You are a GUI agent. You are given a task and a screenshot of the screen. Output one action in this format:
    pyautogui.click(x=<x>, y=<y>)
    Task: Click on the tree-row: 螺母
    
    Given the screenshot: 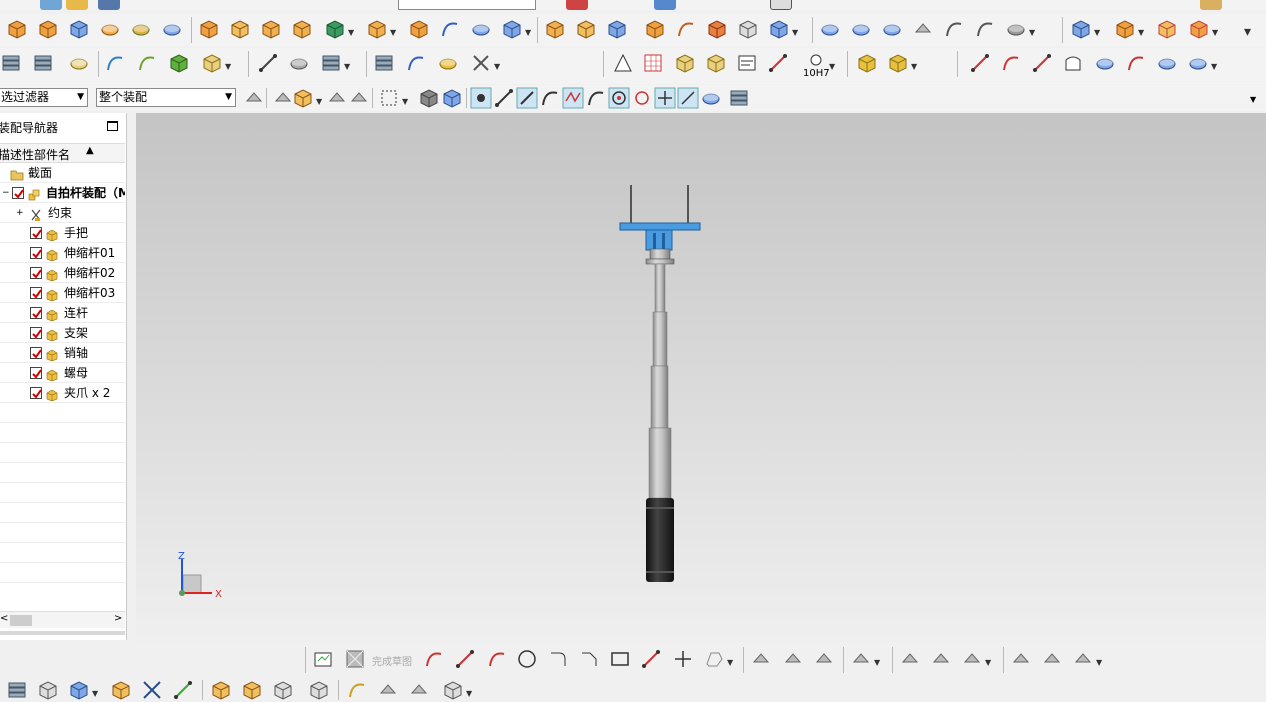 What is the action you would take?
    pyautogui.click(x=62, y=373)
    